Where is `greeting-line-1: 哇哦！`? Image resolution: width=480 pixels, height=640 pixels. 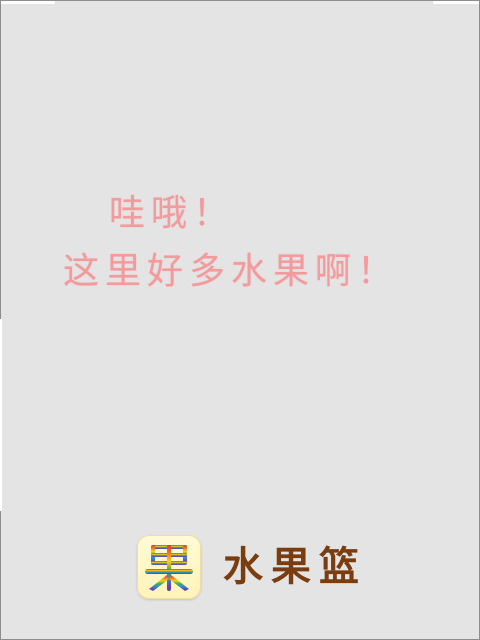 greeting-line-1: 哇哦！ is located at coordinates (172, 213).